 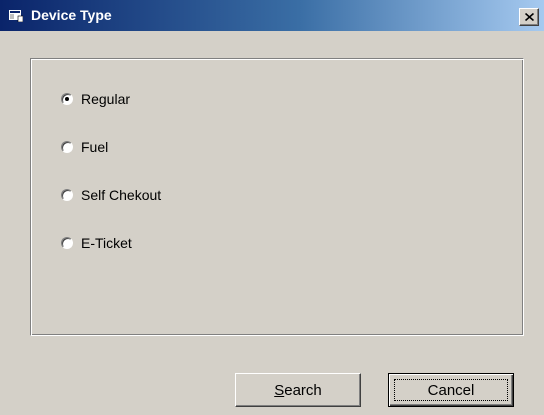 I want to click on radio-regular: Regular, so click(x=95, y=99).